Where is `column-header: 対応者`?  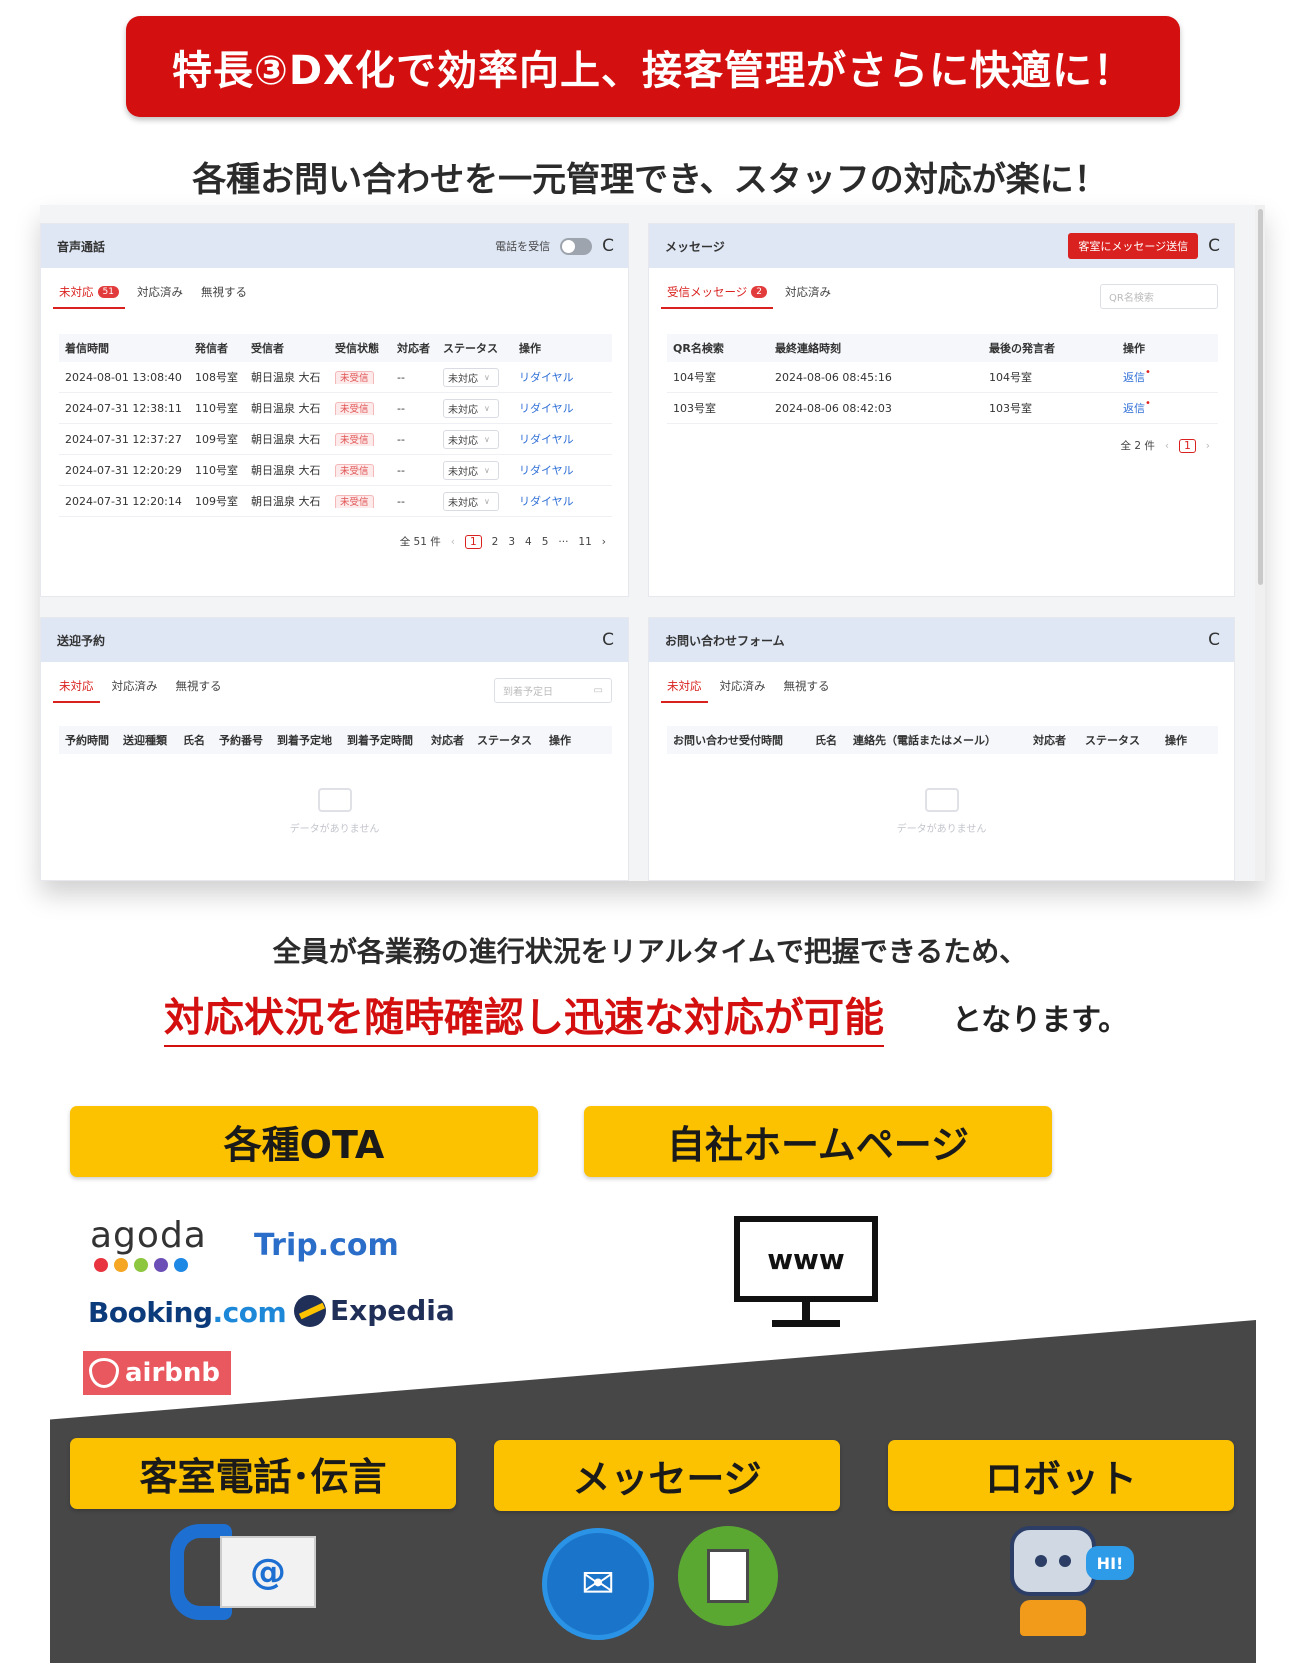 column-header: 対応者 is located at coordinates (413, 348).